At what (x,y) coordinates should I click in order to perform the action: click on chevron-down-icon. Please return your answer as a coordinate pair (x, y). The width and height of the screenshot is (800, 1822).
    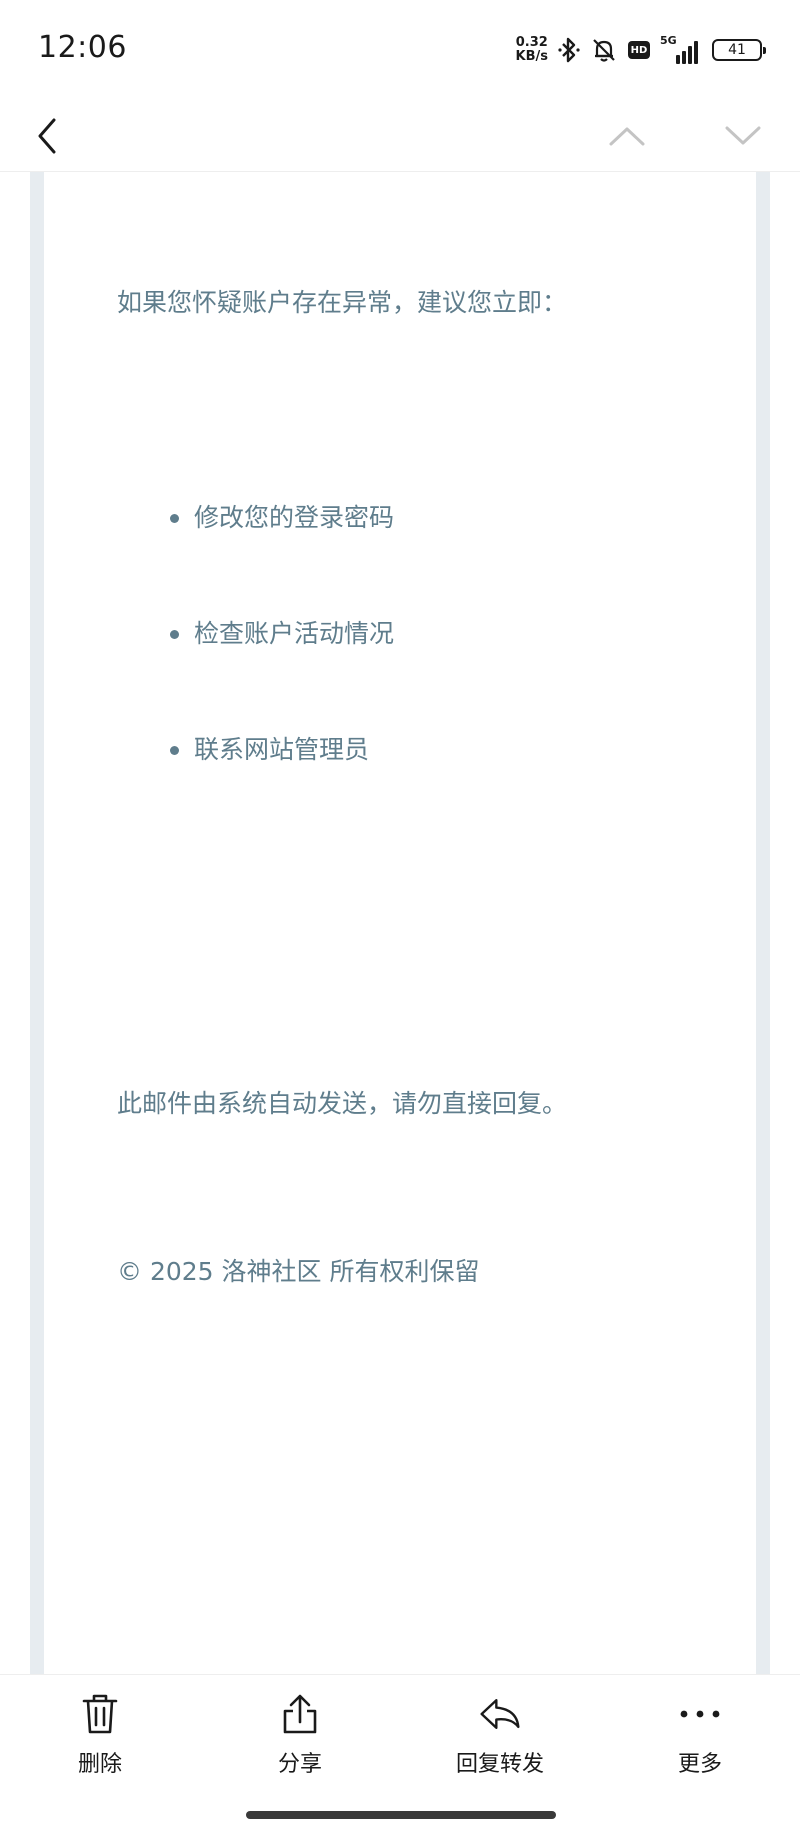
    Looking at the image, I should click on (743, 135).